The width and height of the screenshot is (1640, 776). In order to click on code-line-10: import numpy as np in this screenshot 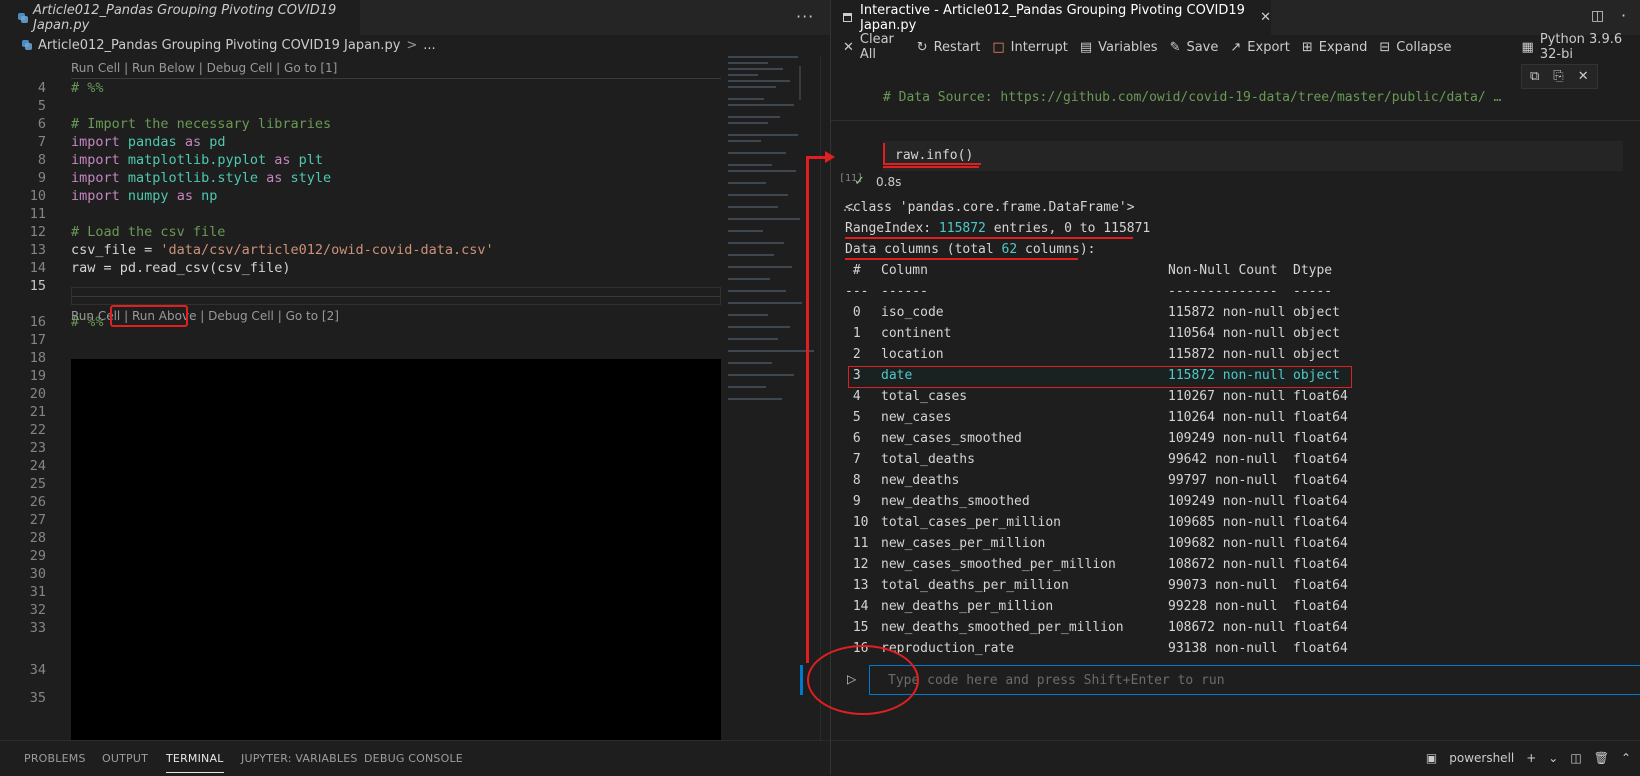, I will do `click(144, 196)`.